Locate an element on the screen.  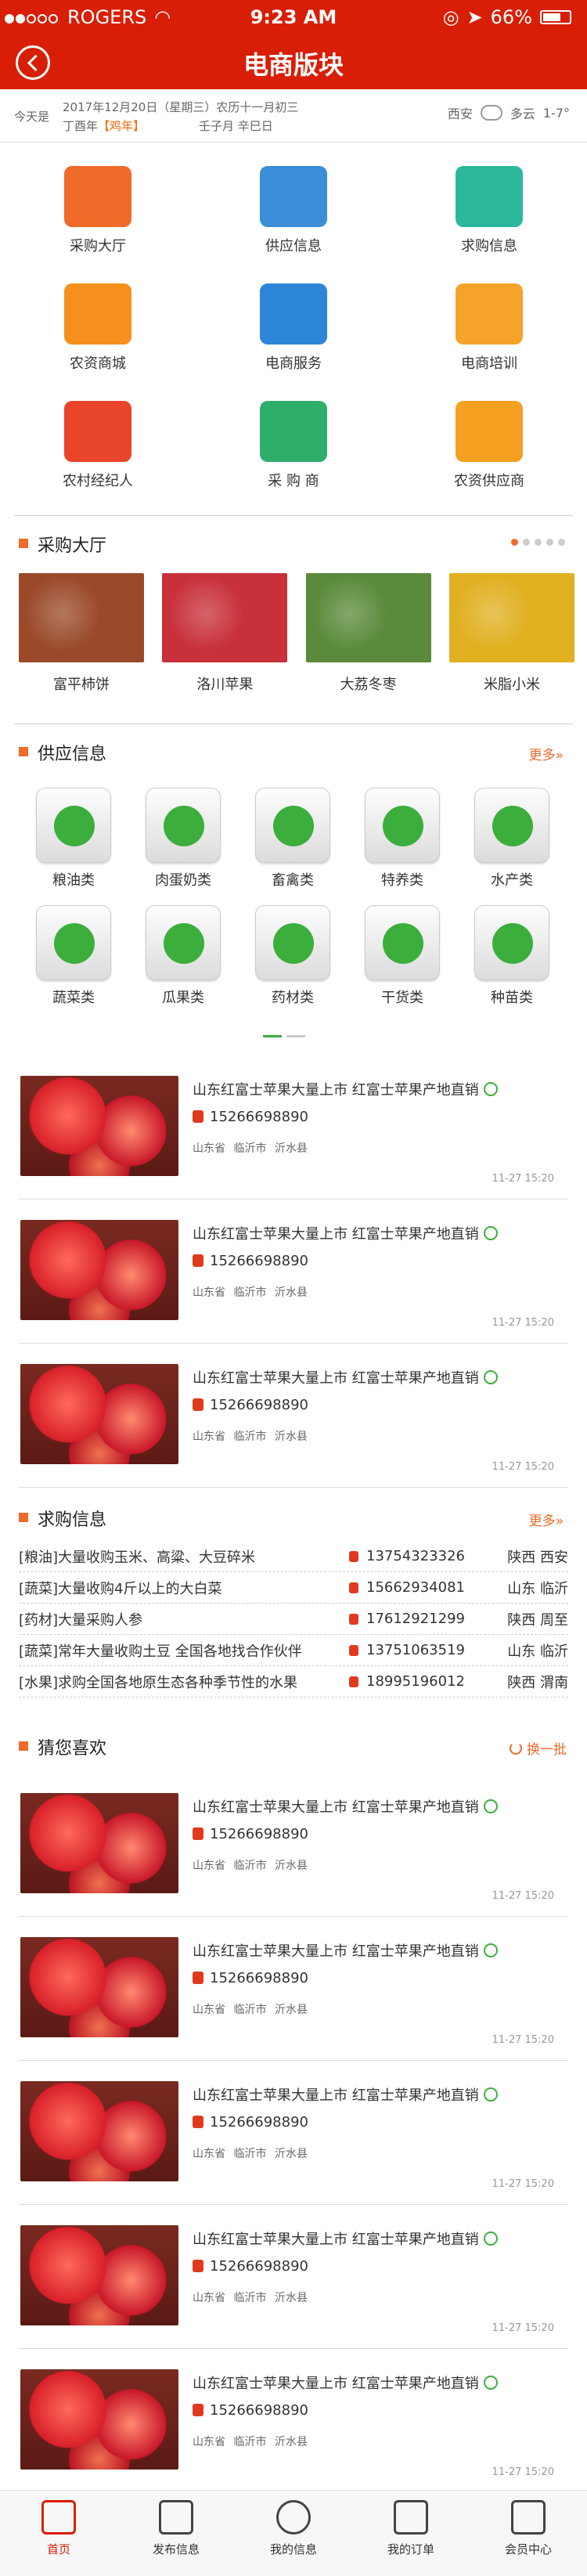
supply-more-link: 更多» is located at coordinates (546, 753).